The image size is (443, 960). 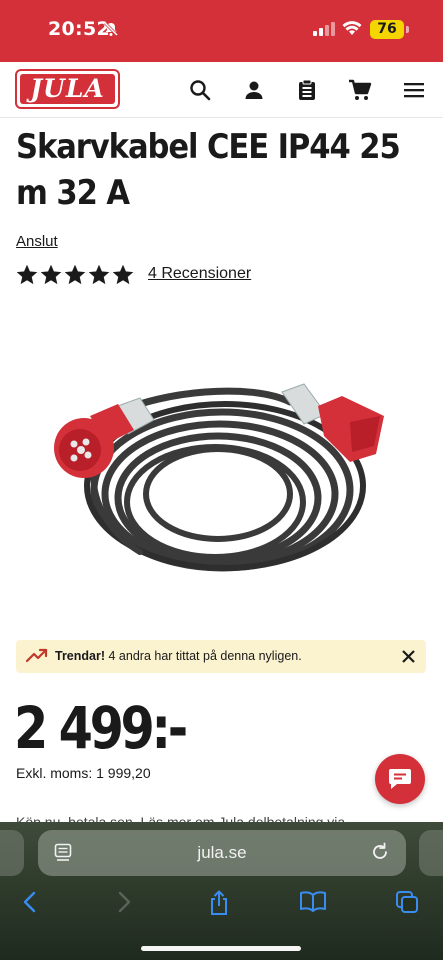 I want to click on price: 2 499:-, so click(x=101, y=728).